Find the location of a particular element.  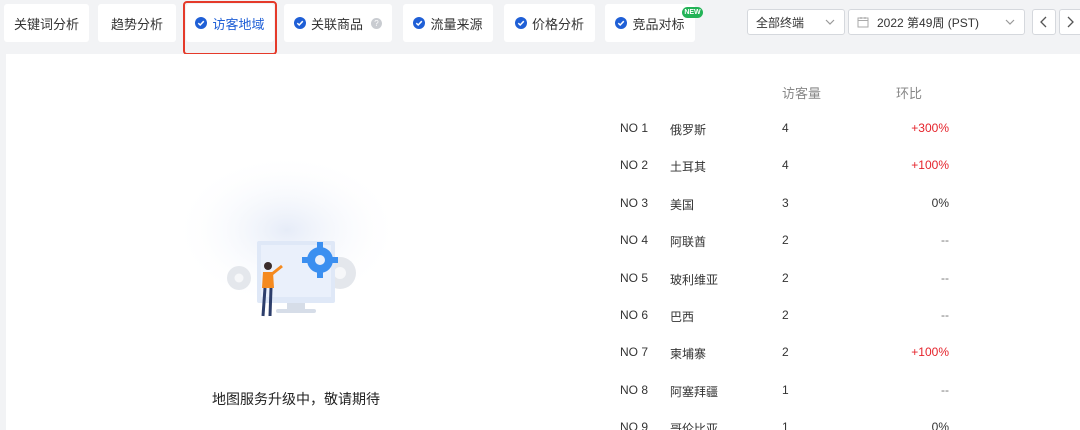

prev-week-button is located at coordinates (1044, 22).